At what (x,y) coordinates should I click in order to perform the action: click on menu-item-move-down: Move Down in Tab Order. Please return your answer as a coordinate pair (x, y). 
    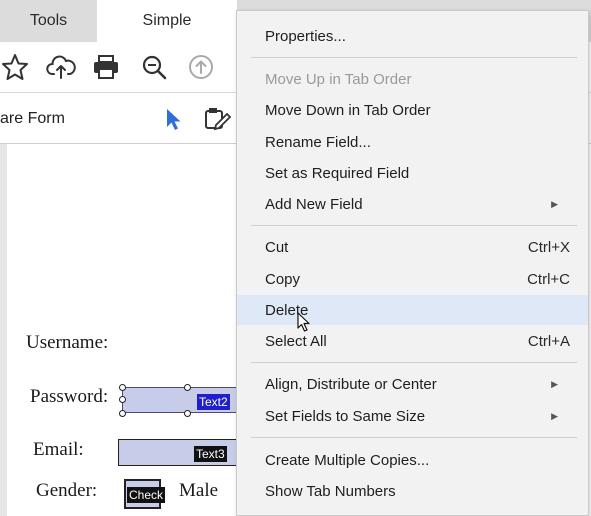
    Looking at the image, I should click on (412, 110).